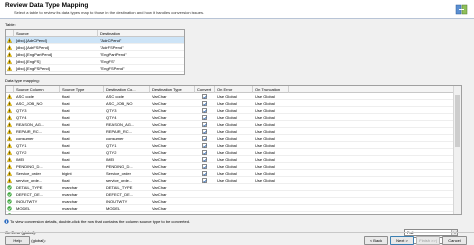 The height and width of the screenshot is (245, 474). Describe the element at coordinates (95, 61) in the screenshot. I see `table-row: [dbo].[EngFS] "EngFS"` at that location.